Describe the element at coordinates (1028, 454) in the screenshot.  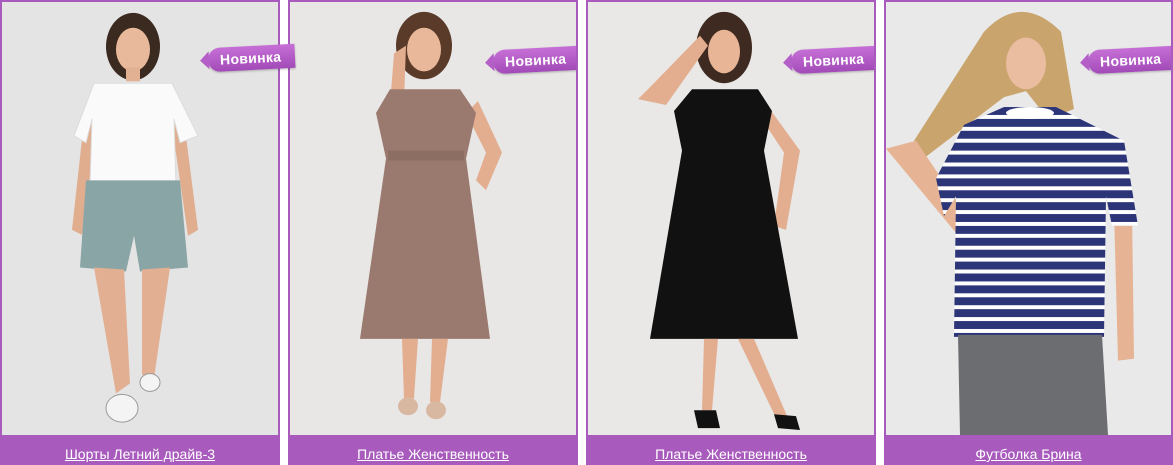
I see `product-title-link: Футболка Брина` at that location.